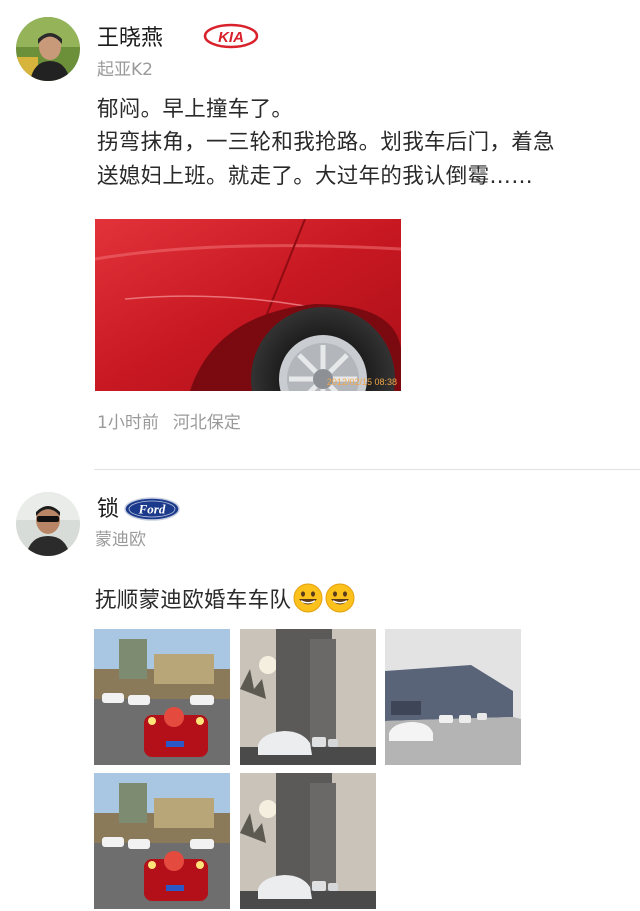 The height and width of the screenshot is (911, 640). Describe the element at coordinates (207, 423) in the screenshot. I see `location: 河北保定` at that location.